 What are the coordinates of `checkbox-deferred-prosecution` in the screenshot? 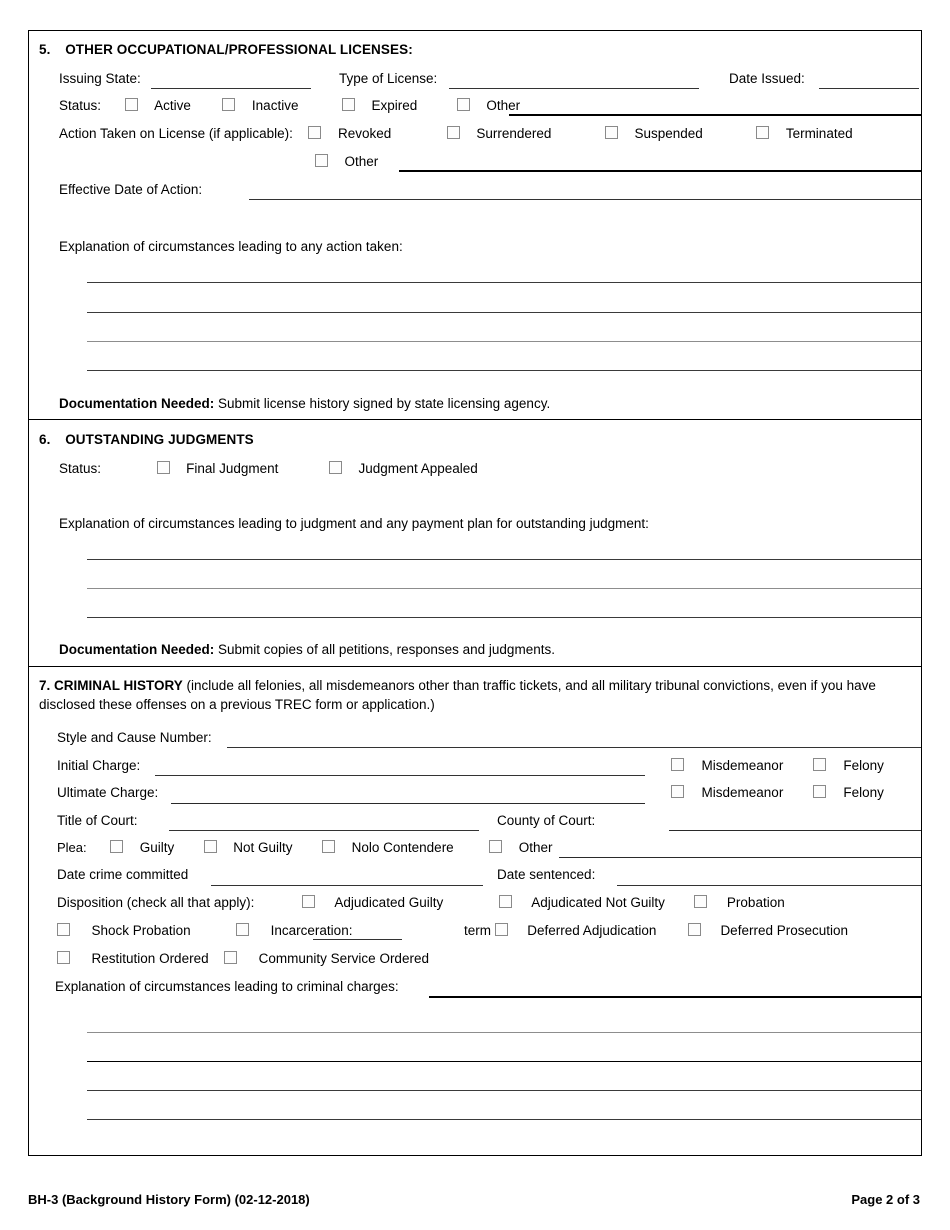 It's located at (694, 929).